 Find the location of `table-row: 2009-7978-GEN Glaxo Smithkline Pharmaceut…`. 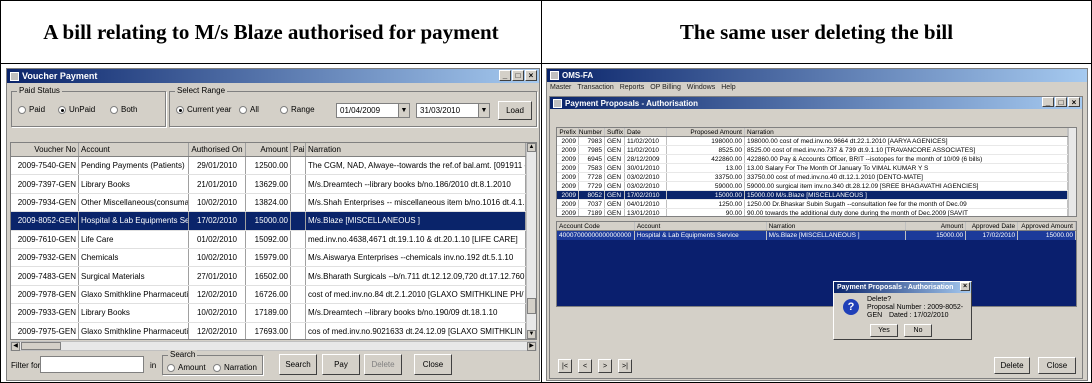

table-row: 2009-7978-GEN Glaxo Smithkline Pharmaceut… is located at coordinates (273, 295).